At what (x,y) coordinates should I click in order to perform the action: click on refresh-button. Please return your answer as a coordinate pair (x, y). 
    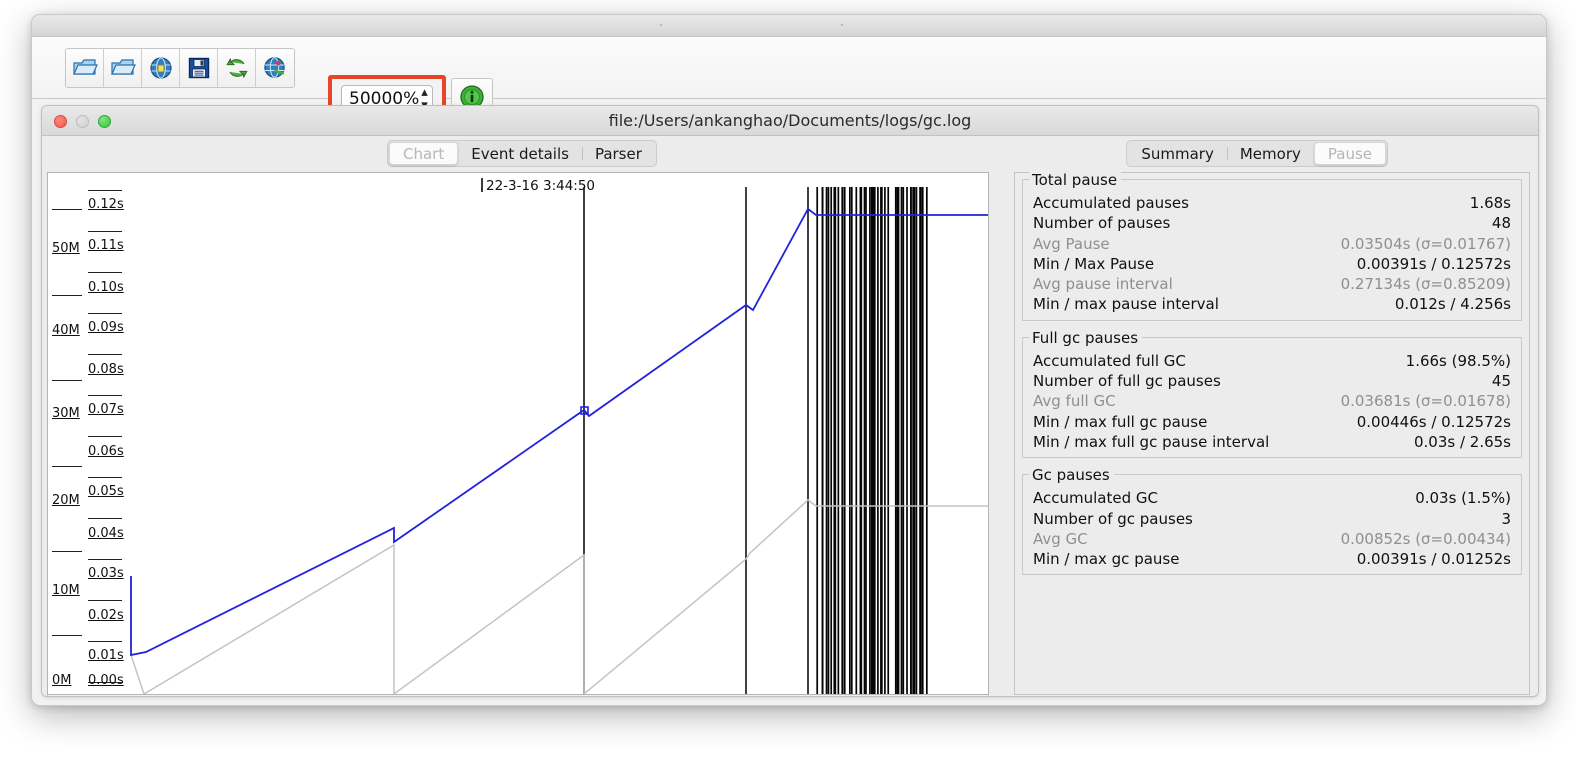
    Looking at the image, I should click on (237, 68).